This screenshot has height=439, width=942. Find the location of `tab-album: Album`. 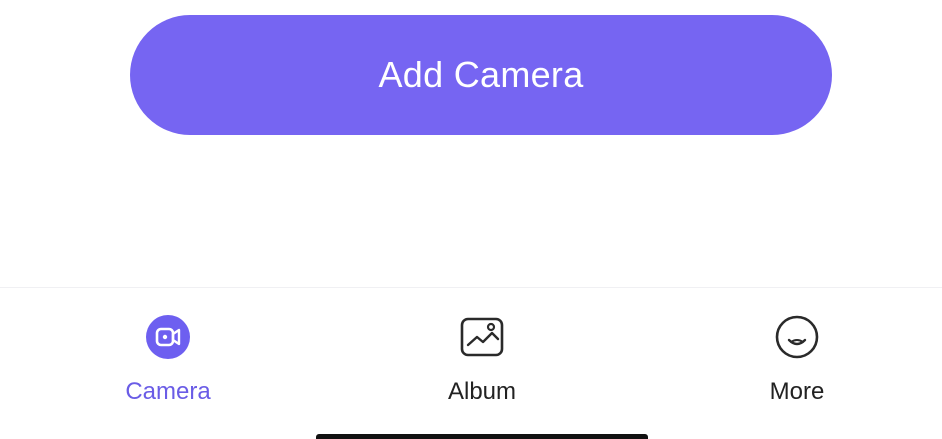

tab-album: Album is located at coordinates (482, 353).